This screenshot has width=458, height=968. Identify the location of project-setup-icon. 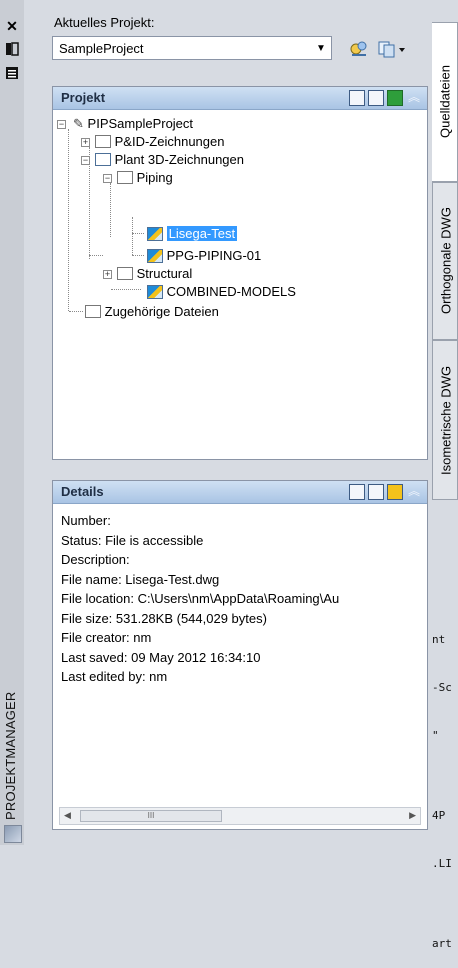
(358, 48).